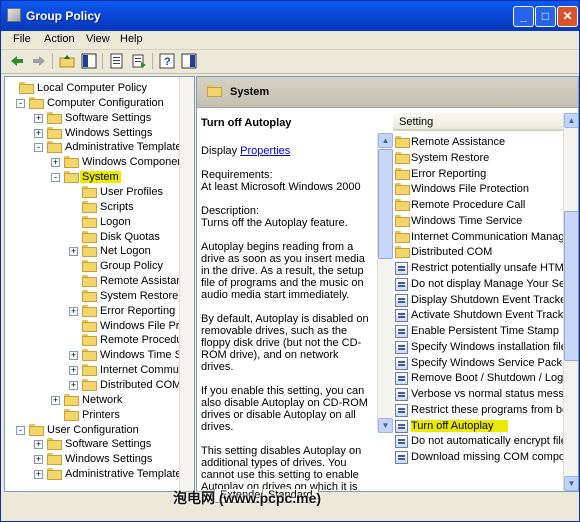  Describe the element at coordinates (117, 61) in the screenshot. I see `properties-icon` at that location.